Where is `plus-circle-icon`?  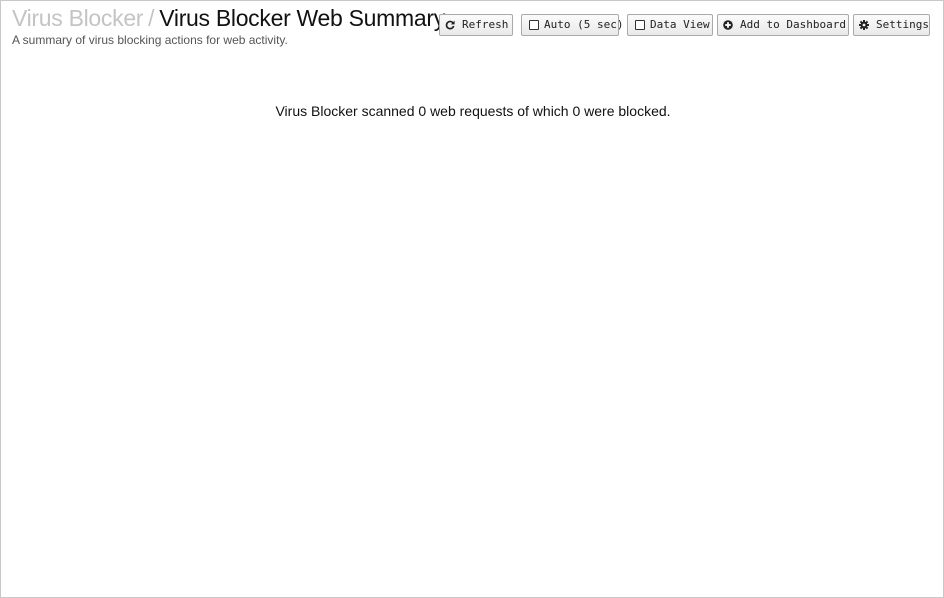
plus-circle-icon is located at coordinates (728, 25).